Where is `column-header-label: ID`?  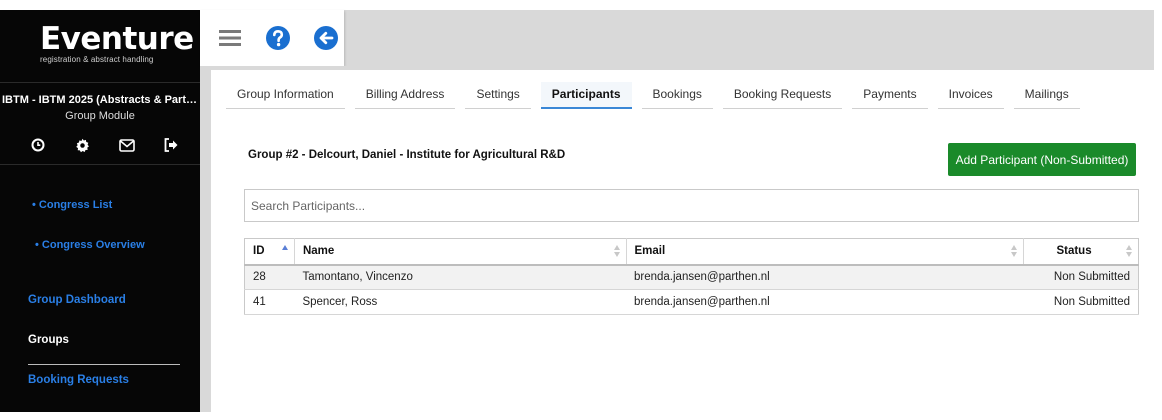 column-header-label: ID is located at coordinates (259, 251).